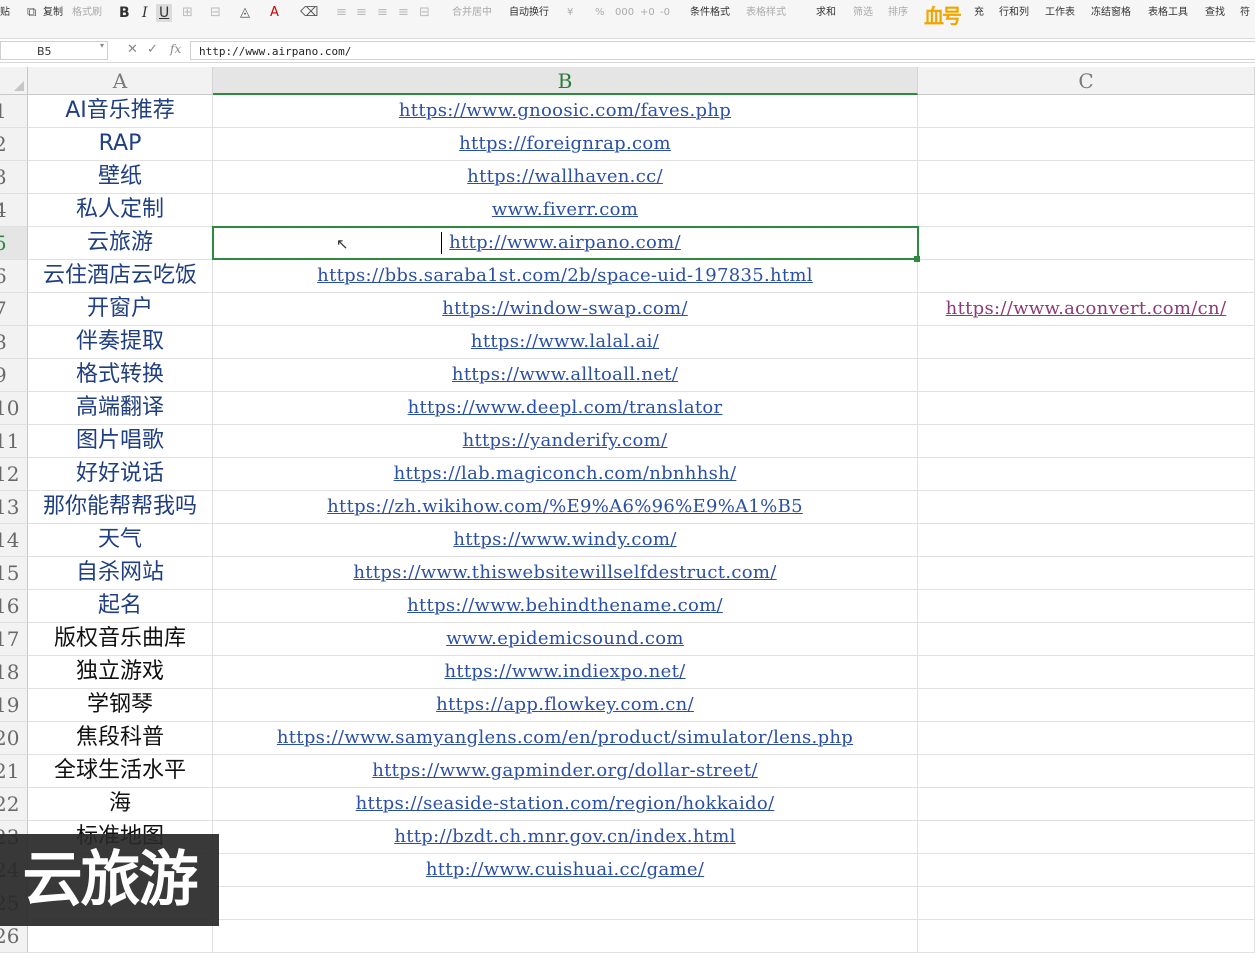 The height and width of the screenshot is (959, 1255). I want to click on link-cell: http://www.cuishuai.cc/game/, so click(565, 870).